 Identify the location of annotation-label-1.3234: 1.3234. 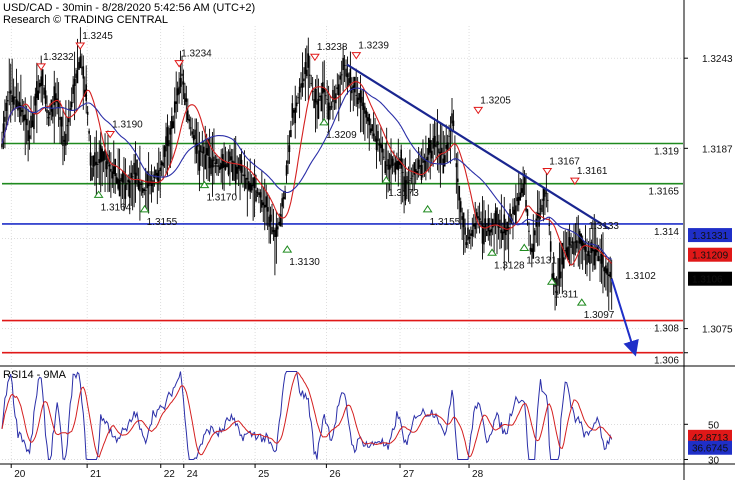
(196, 54).